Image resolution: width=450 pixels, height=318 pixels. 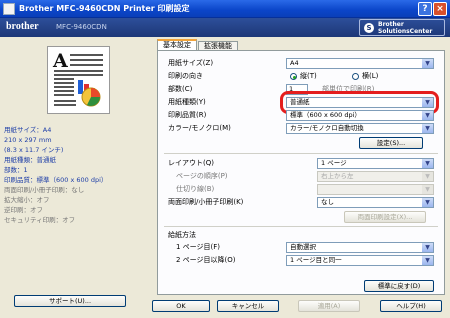 What do you see at coordinates (316, 260) in the screenshot?
I see `other-pages-value: 1 ページ目と同一` at bounding box center [316, 260].